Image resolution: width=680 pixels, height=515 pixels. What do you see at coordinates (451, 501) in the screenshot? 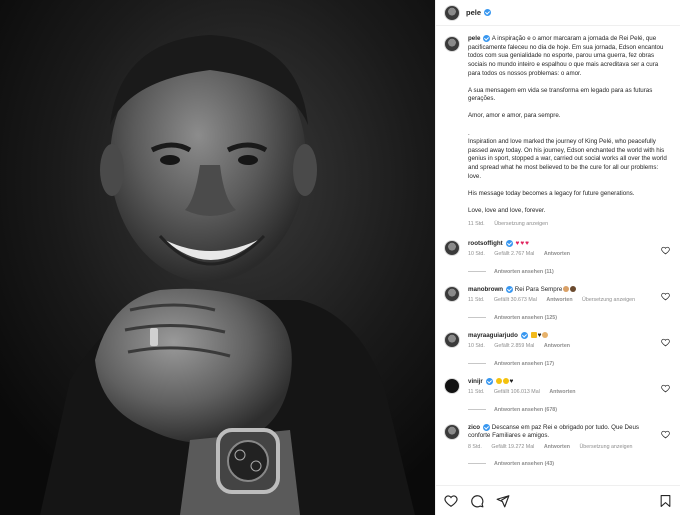
I see `heart-icon` at bounding box center [451, 501].